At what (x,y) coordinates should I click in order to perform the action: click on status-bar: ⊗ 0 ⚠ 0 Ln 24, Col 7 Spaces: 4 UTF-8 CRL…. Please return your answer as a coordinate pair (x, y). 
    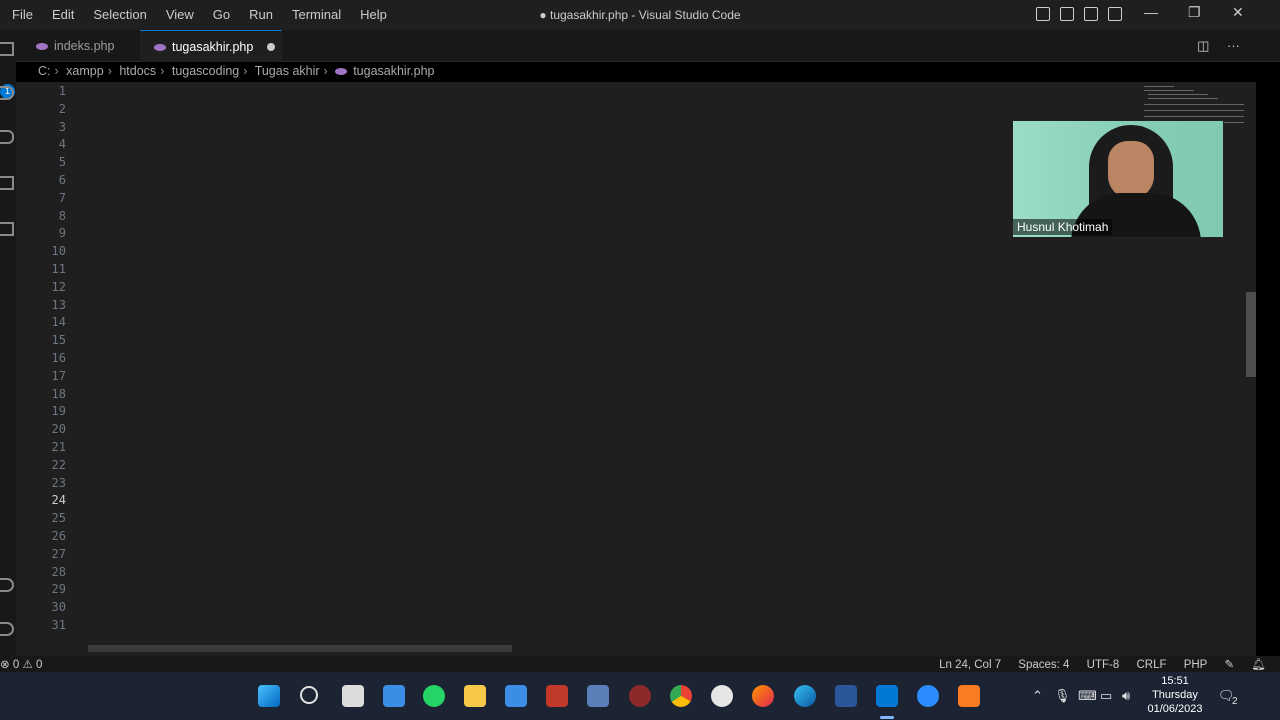
    Looking at the image, I should click on (640, 664).